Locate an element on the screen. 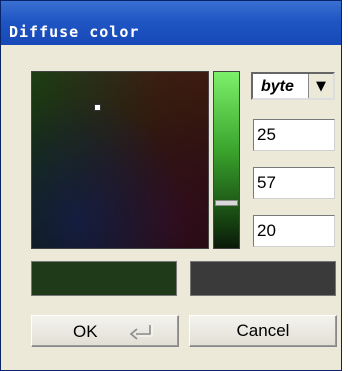 The image size is (348, 371). ok-button-label: OK is located at coordinates (85, 331).